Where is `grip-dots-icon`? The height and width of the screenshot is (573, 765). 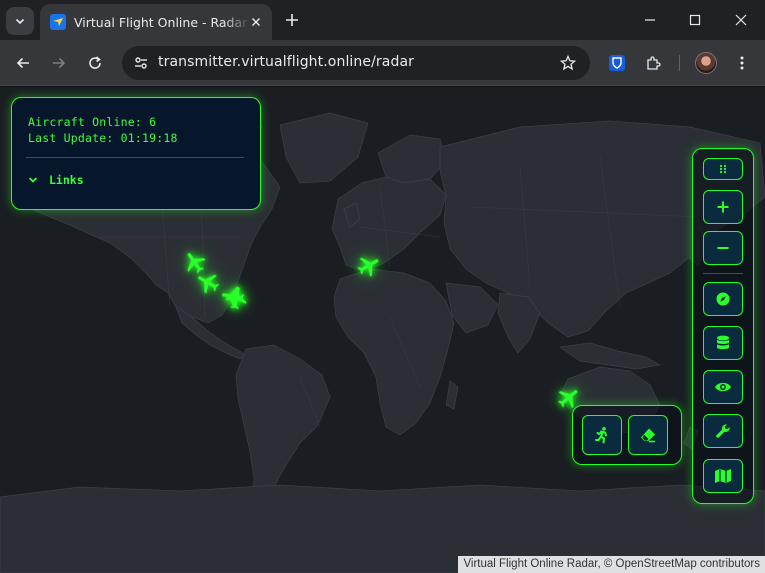 grip-dots-icon is located at coordinates (723, 169).